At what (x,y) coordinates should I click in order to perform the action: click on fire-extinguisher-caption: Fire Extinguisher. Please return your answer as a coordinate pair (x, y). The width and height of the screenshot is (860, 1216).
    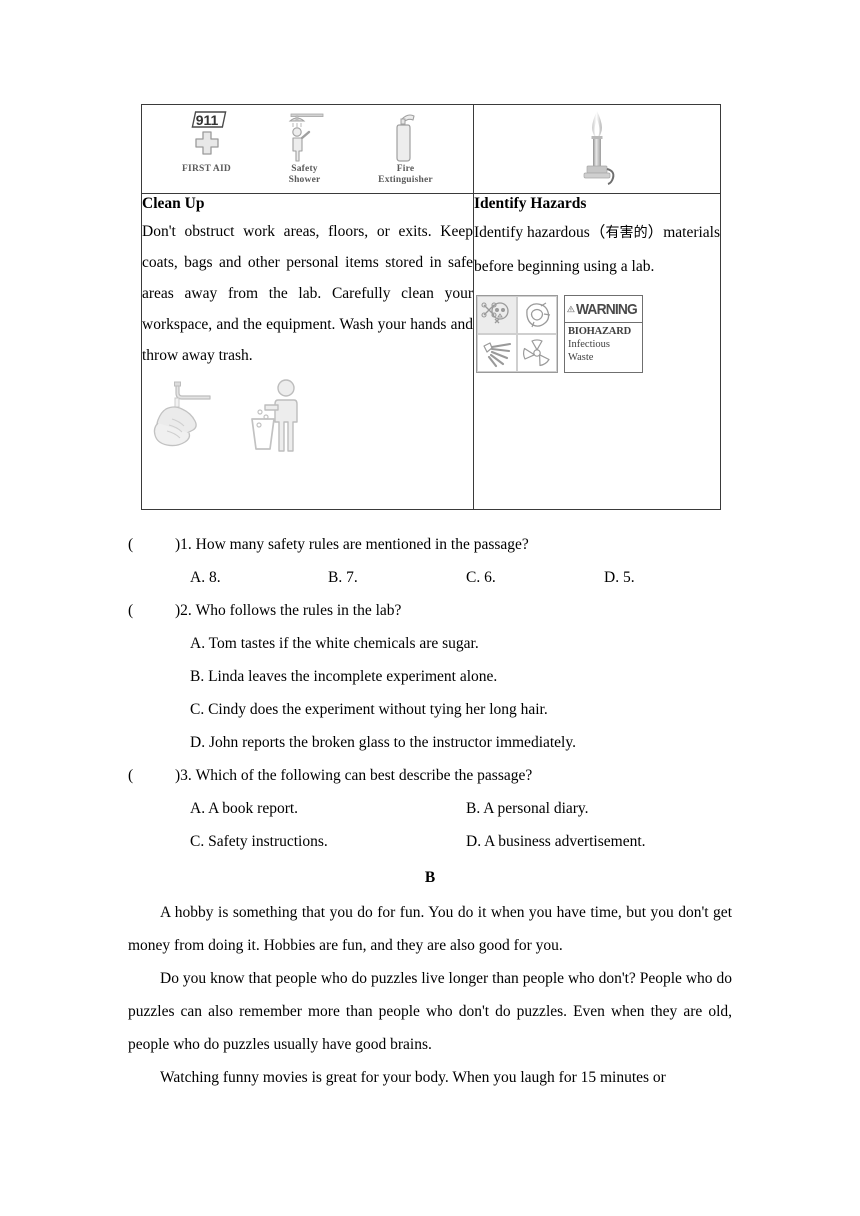
    Looking at the image, I should click on (405, 175).